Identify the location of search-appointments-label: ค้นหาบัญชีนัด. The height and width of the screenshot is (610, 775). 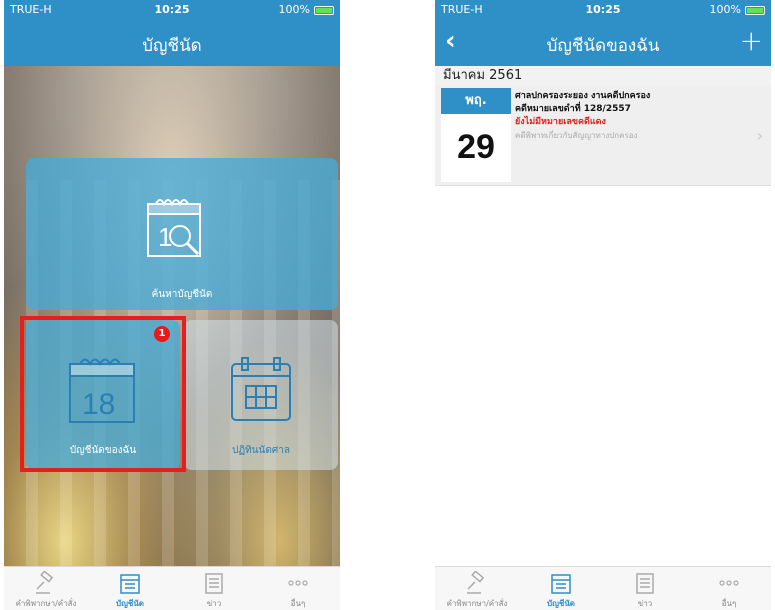
(182, 294).